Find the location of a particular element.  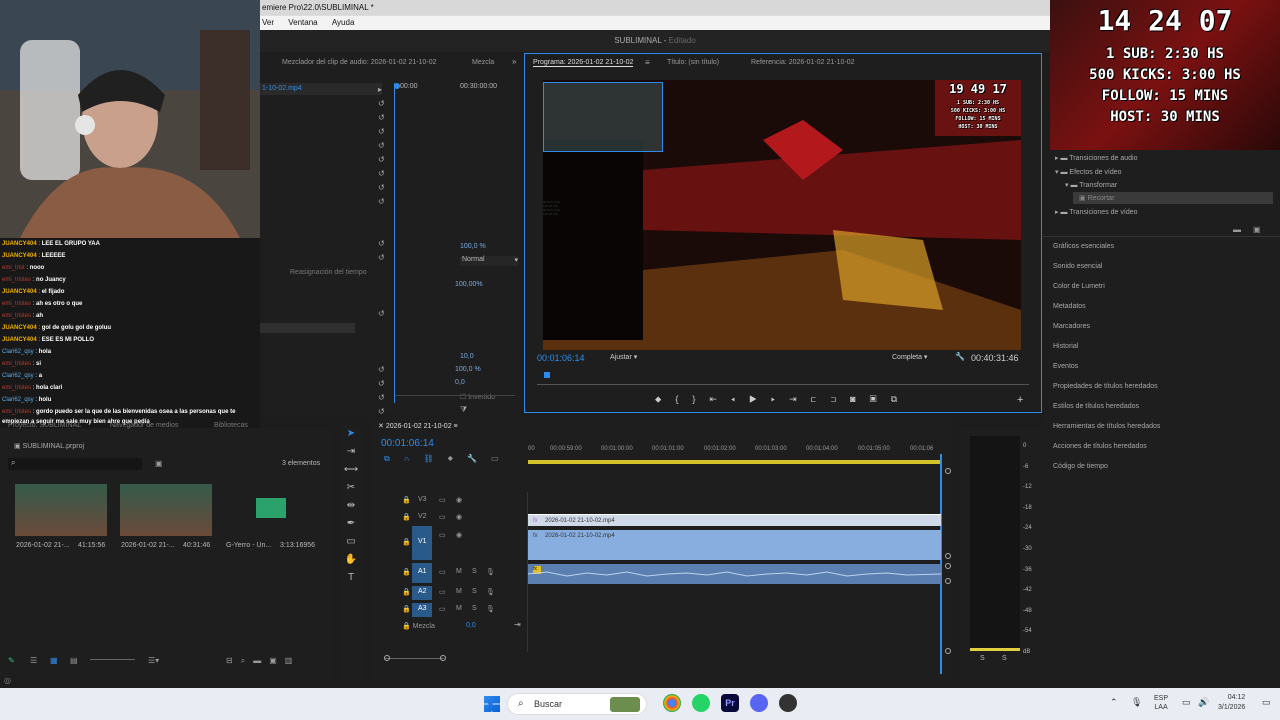

nest-icon: ⧉ is located at coordinates (394, 458).